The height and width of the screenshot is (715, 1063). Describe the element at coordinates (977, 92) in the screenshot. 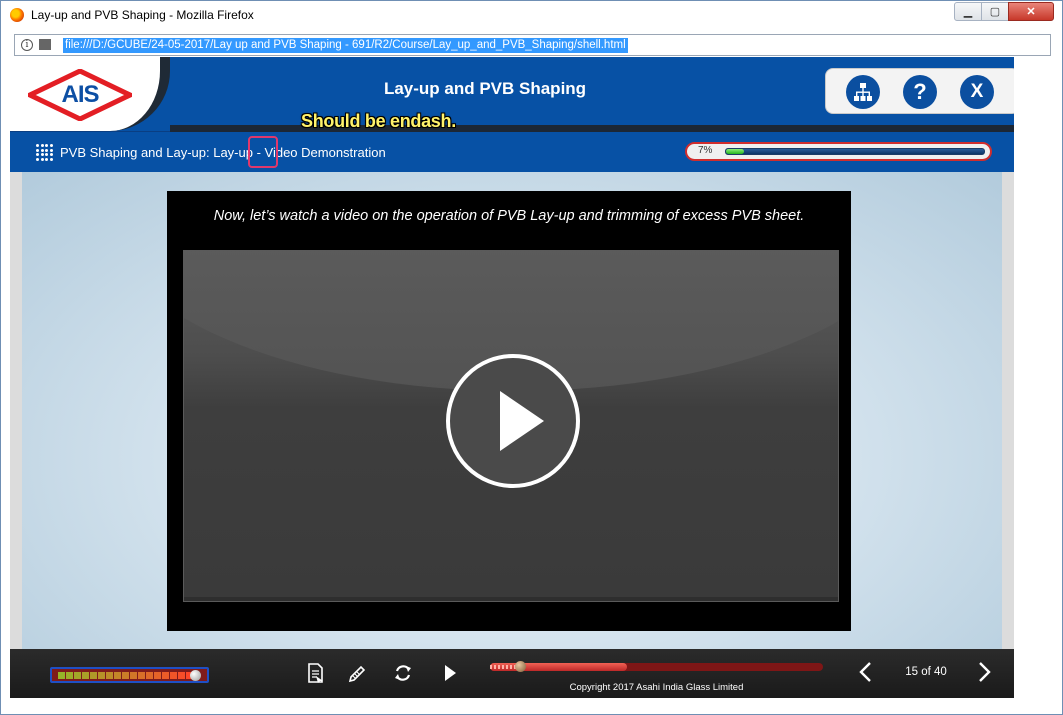

I see `exit-button: X` at that location.